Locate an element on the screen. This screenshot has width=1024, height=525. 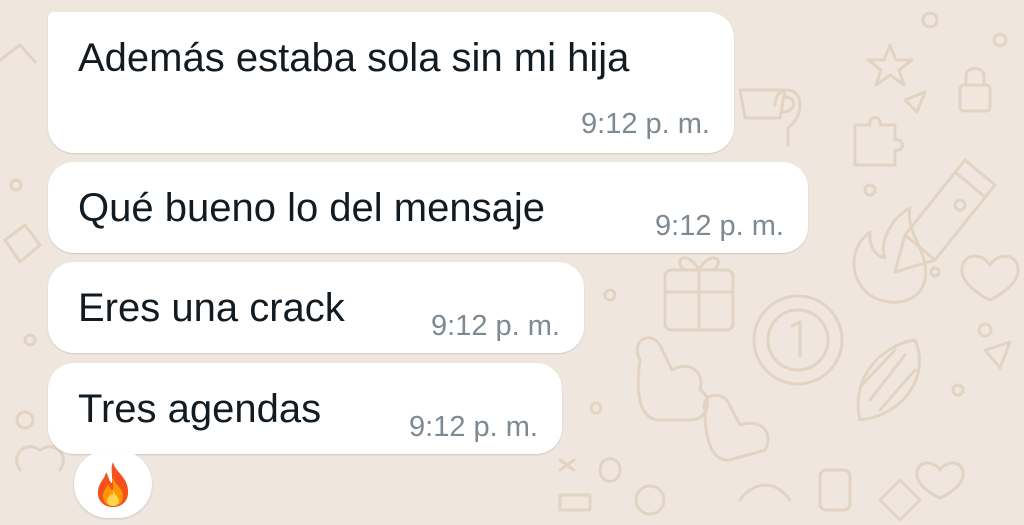
message-bubble: Qué bueno lo del mensaje 9:12 p. m. is located at coordinates (428, 207).